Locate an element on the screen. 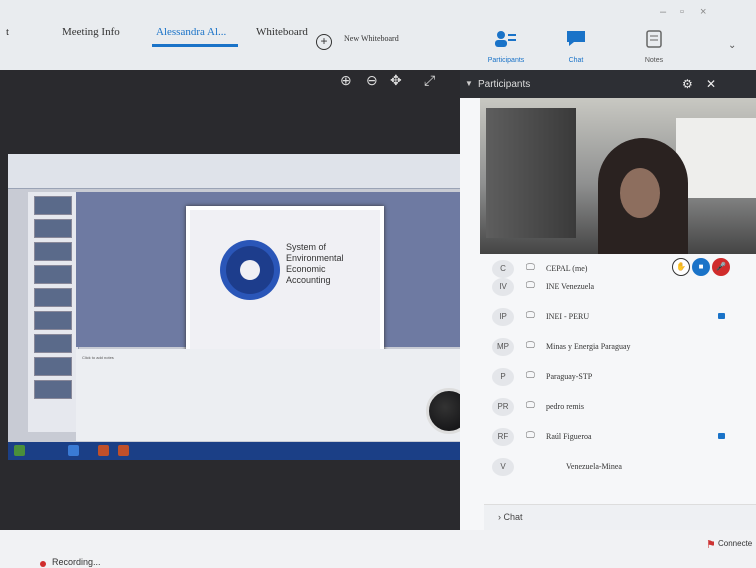 This screenshot has height=568, width=756. panel-header: ▼ Participants ⚙ ✕ is located at coordinates (608, 84).